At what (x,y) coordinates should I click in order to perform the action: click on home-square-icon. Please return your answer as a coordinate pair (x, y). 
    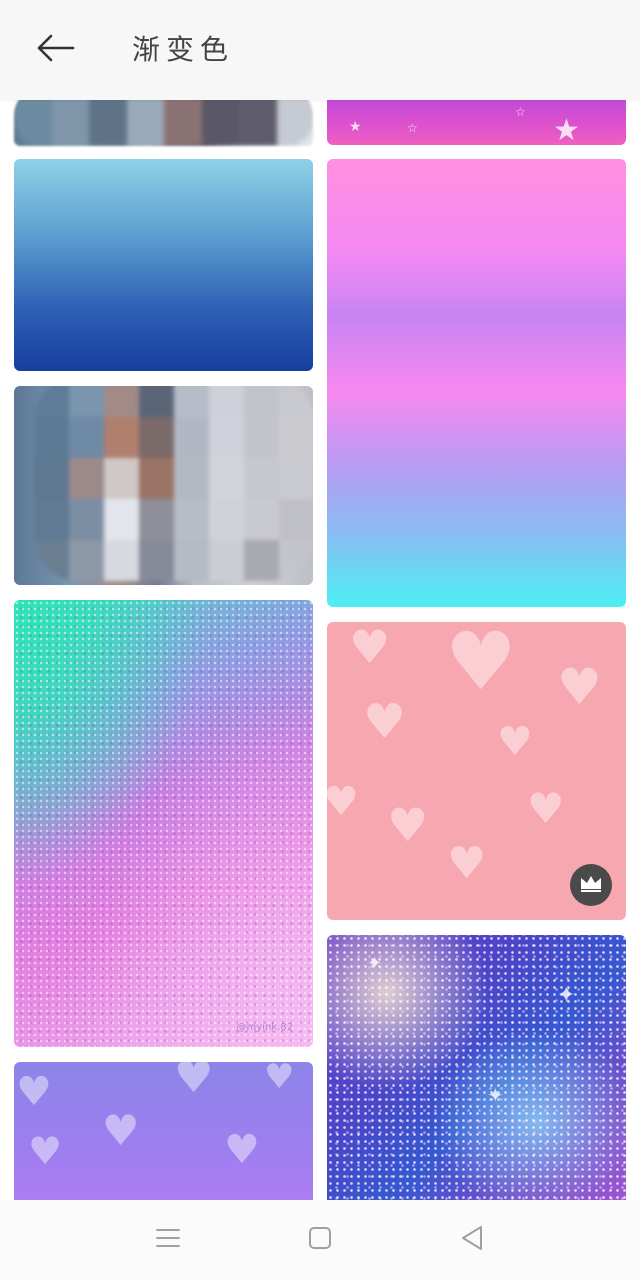
    Looking at the image, I should click on (320, 1240).